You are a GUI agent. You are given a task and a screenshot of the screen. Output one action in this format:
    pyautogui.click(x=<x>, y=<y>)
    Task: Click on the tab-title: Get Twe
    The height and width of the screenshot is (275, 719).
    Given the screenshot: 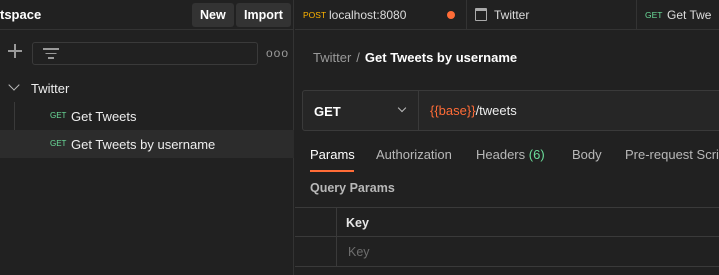 What is the action you would take?
    pyautogui.click(x=689, y=15)
    